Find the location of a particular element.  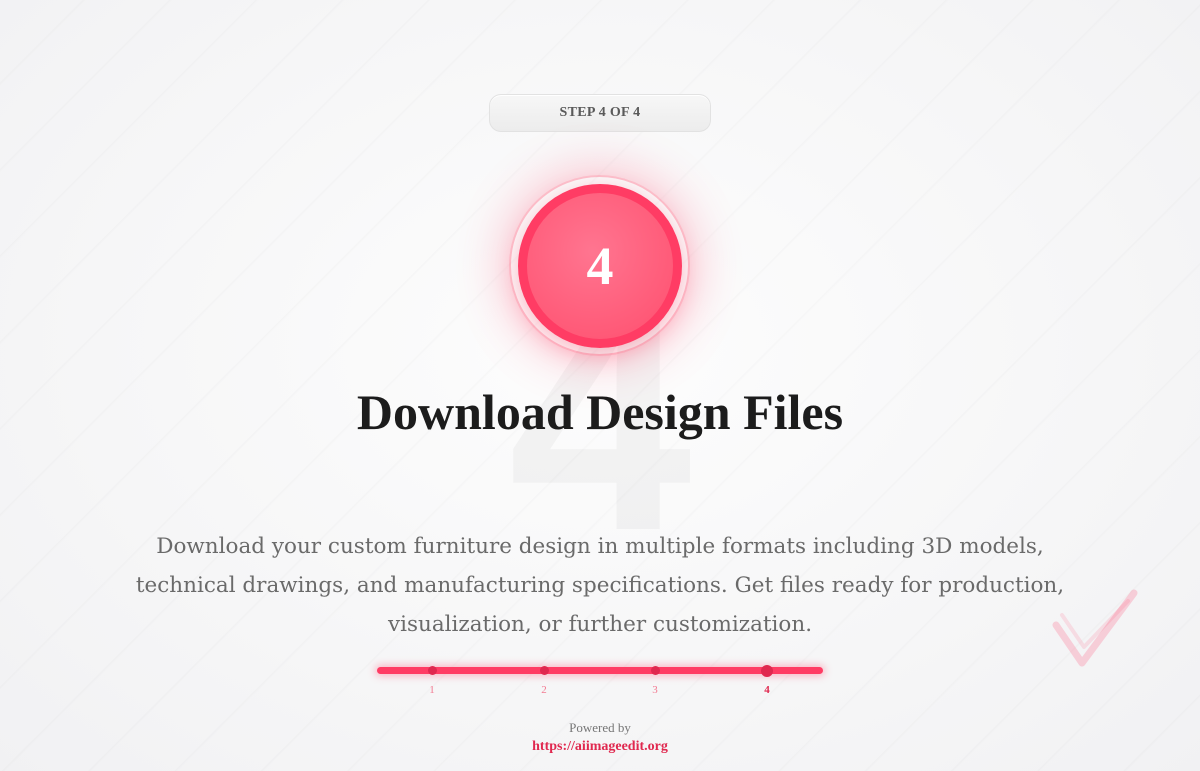

powered-by-label: Powered by is located at coordinates (600, 727).